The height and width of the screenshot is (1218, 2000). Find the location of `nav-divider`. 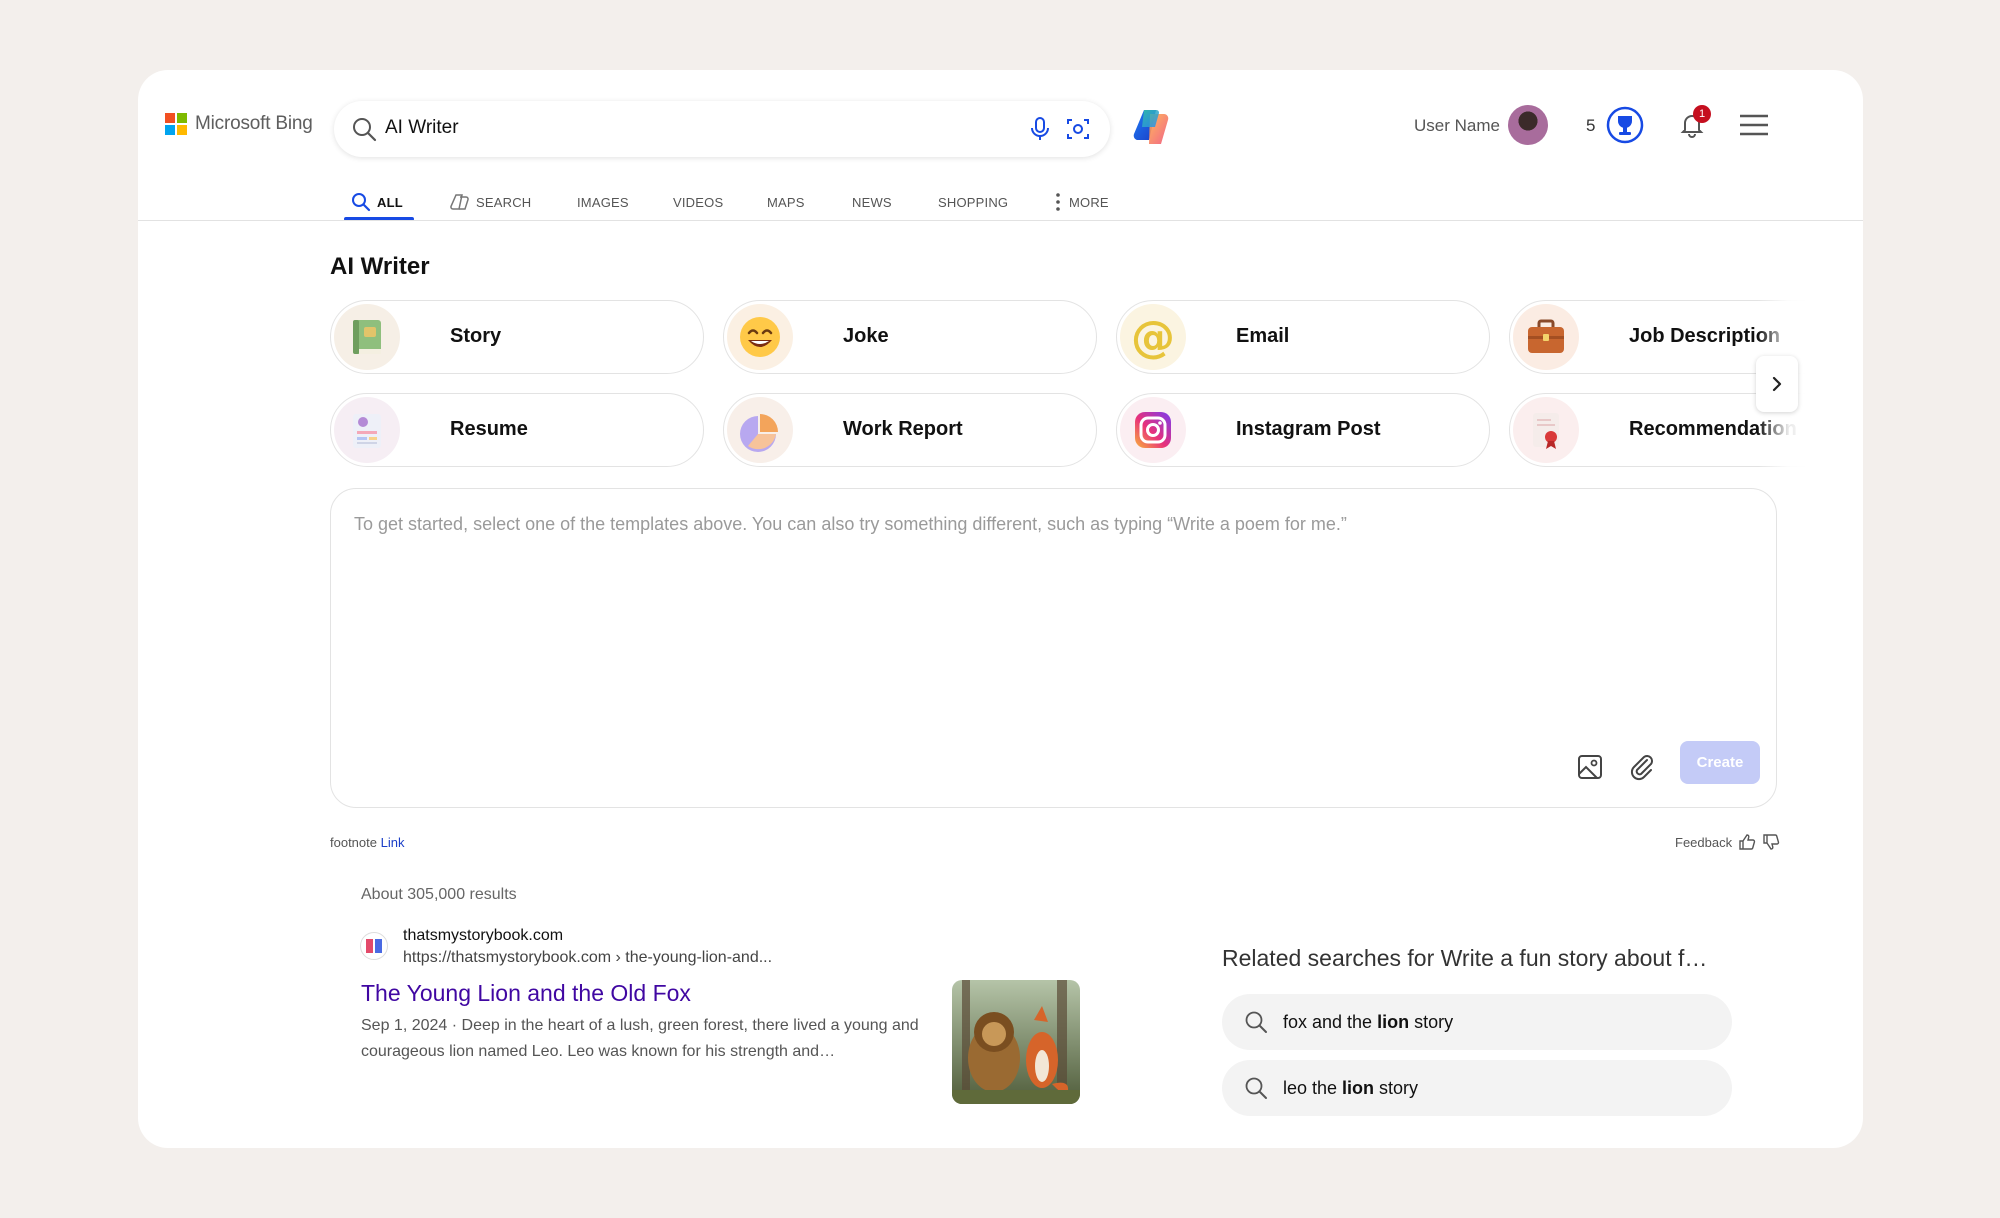

nav-divider is located at coordinates (1000, 220).